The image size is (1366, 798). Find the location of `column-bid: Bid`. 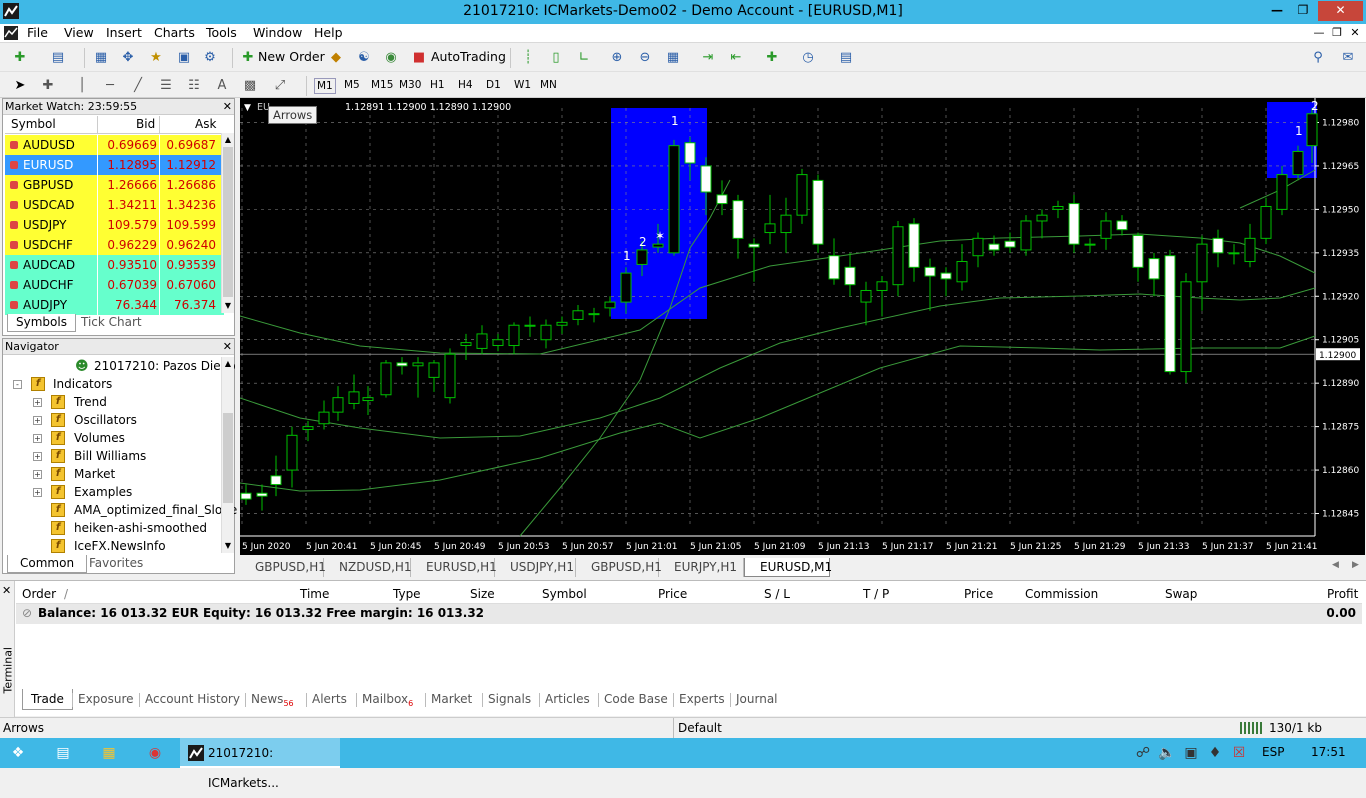

column-bid: Bid is located at coordinates (145, 124).